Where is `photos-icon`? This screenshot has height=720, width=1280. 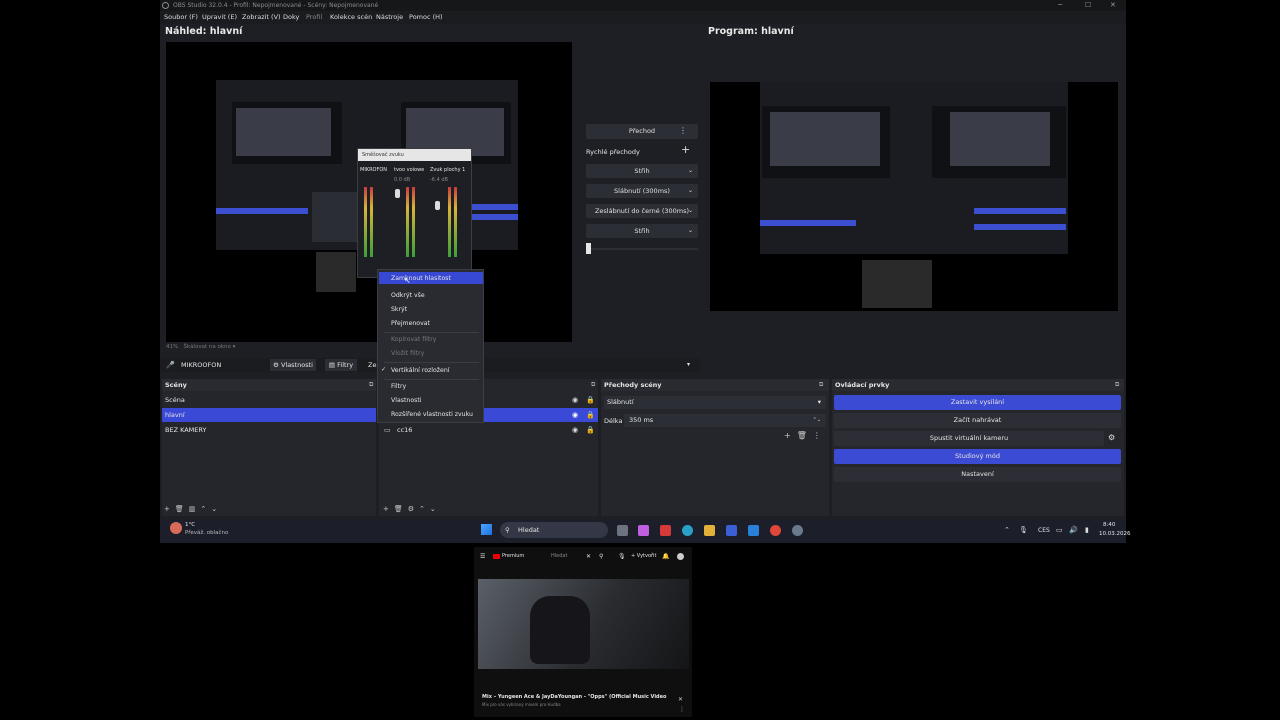
photos-icon is located at coordinates (753, 530).